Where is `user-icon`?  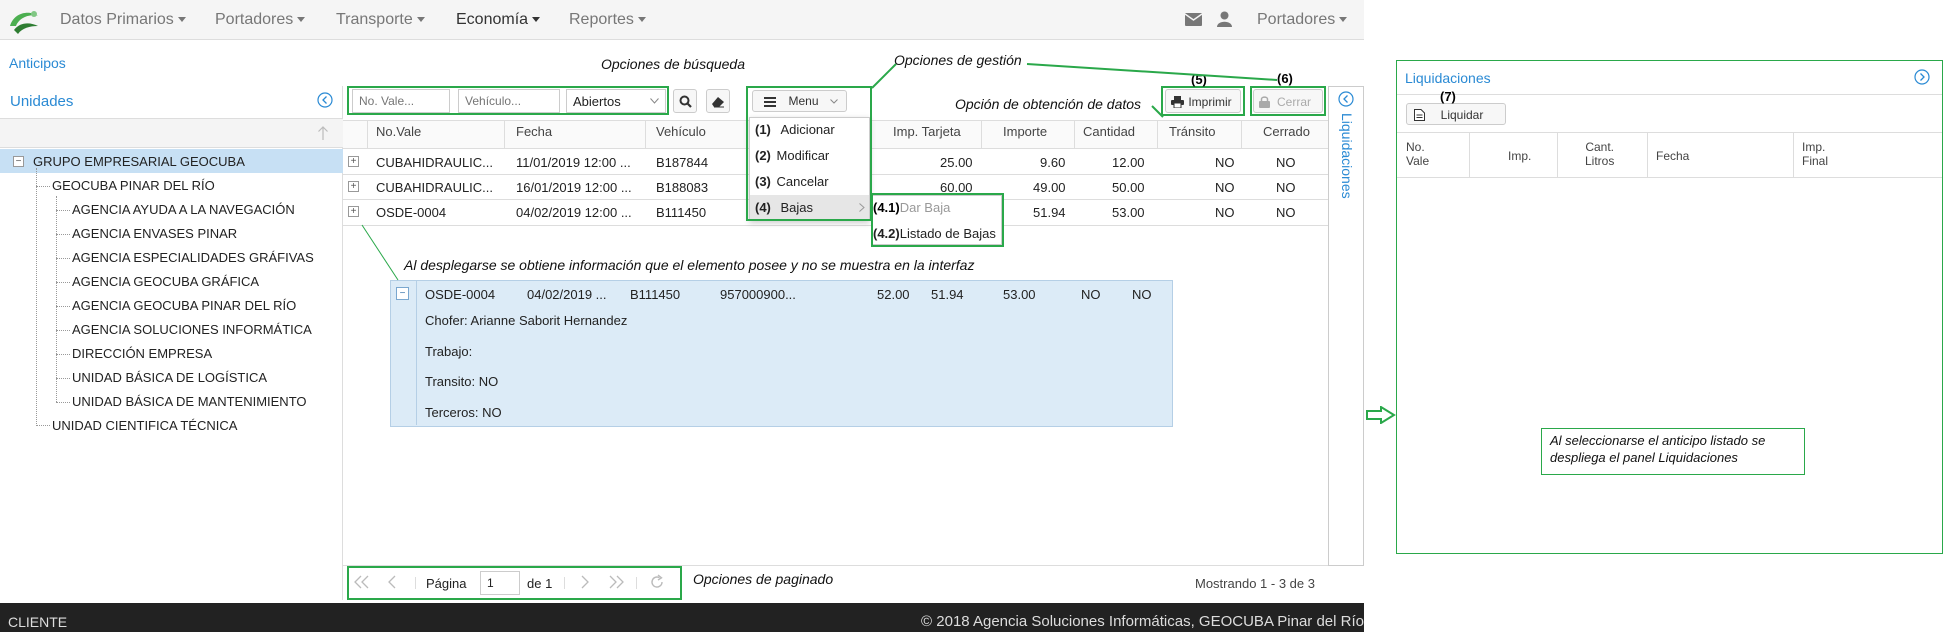
user-icon is located at coordinates (1224, 19).